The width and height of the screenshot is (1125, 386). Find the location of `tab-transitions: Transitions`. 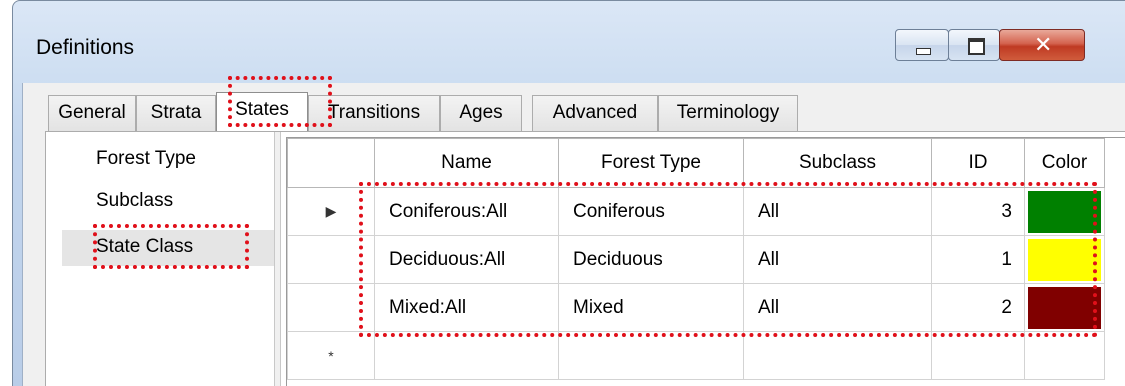

tab-transitions: Transitions is located at coordinates (374, 113).